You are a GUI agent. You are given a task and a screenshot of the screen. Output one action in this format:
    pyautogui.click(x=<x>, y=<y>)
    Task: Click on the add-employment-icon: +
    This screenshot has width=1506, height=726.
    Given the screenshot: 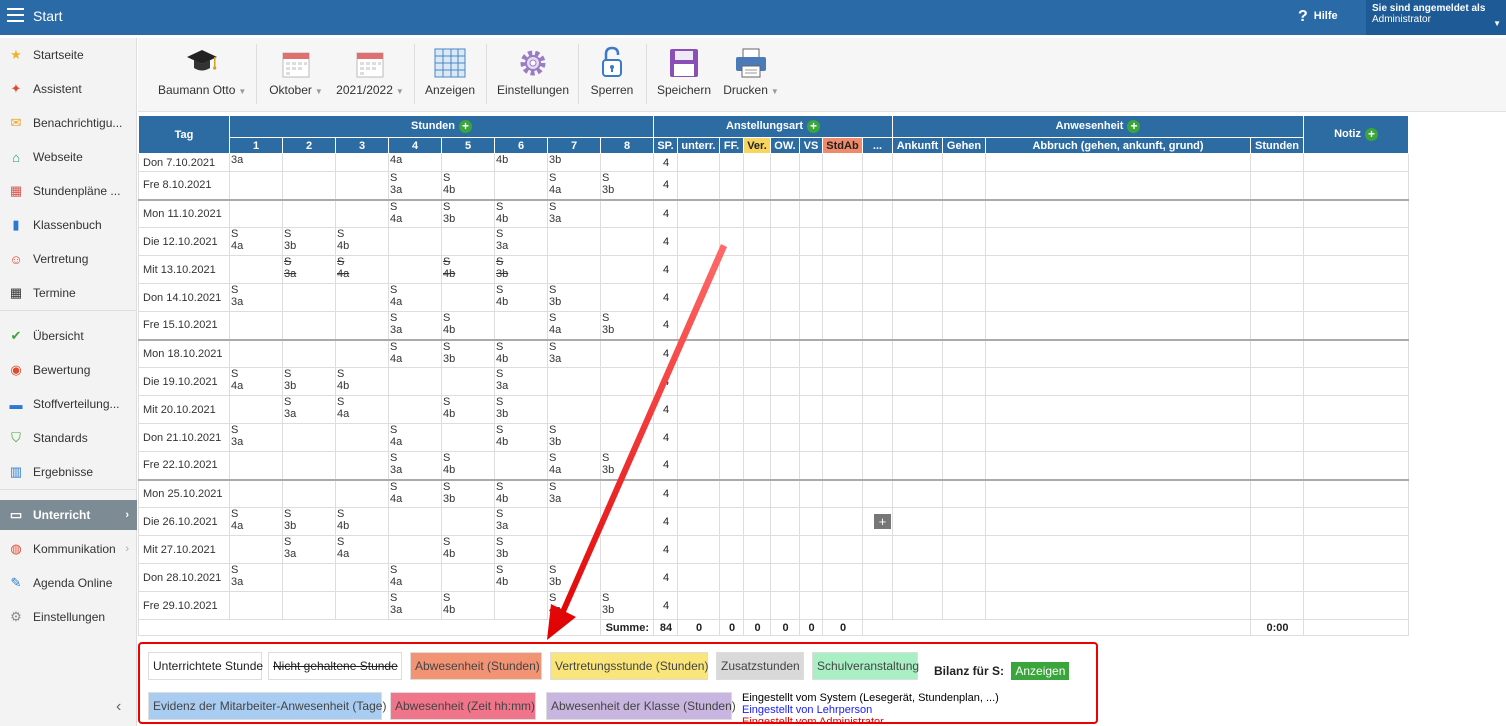 What is the action you would take?
    pyautogui.click(x=814, y=126)
    